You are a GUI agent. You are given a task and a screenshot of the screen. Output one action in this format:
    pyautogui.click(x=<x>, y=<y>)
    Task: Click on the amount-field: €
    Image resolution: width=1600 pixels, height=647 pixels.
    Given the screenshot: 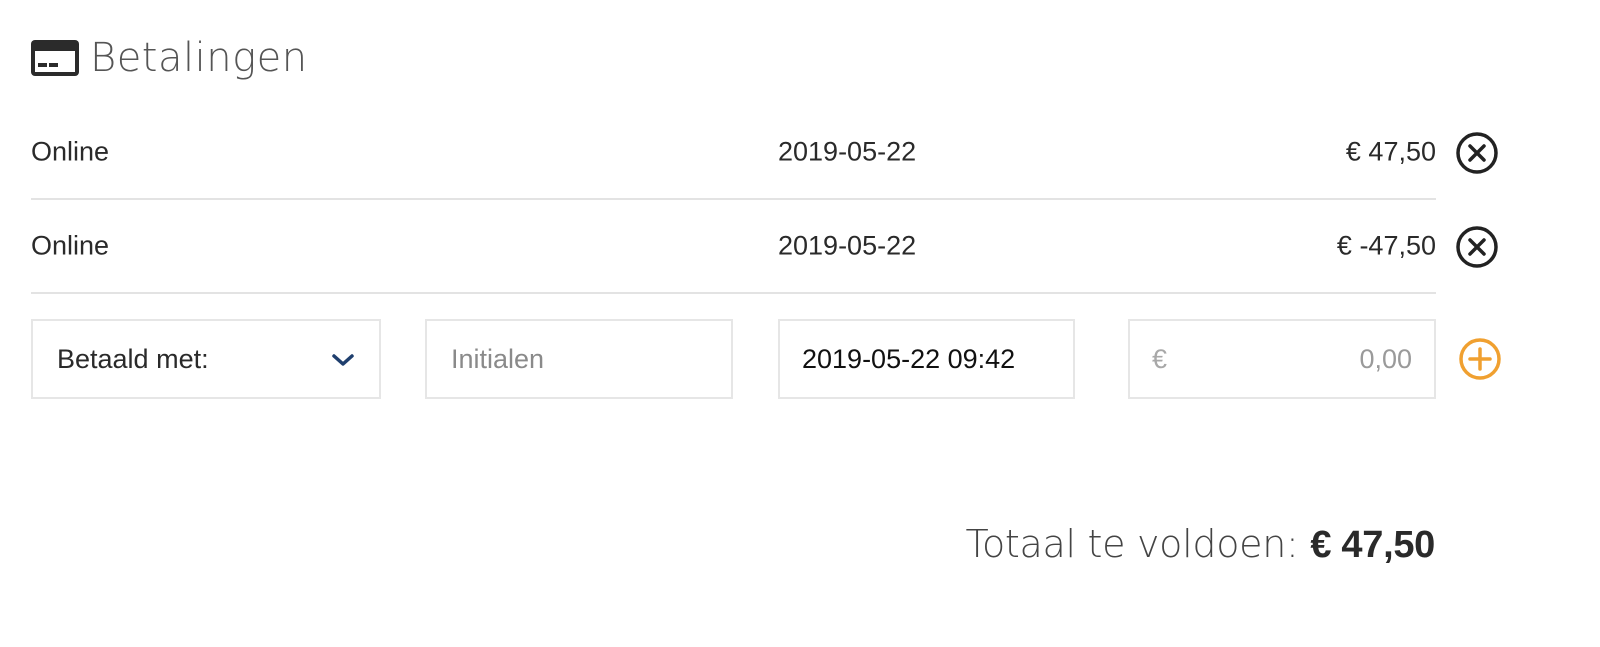 What is the action you would take?
    pyautogui.click(x=1282, y=359)
    